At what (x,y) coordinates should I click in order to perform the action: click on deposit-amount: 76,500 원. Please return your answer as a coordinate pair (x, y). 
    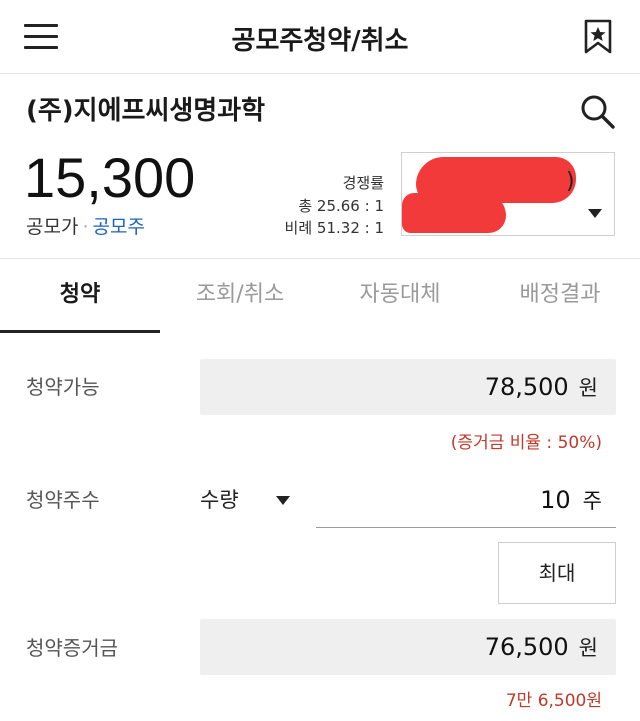
    Looking at the image, I should click on (408, 647).